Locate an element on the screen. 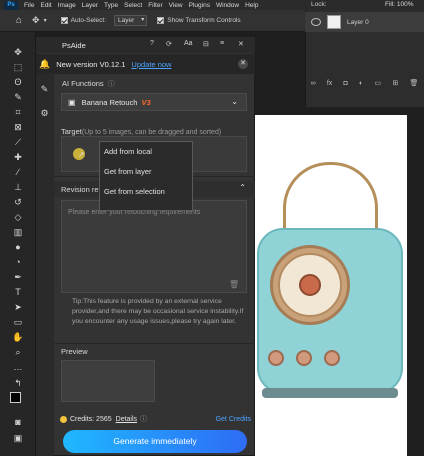 The width and height of the screenshot is (424, 456). menu-item-get-from-layer: Get from layer is located at coordinates (146, 172).